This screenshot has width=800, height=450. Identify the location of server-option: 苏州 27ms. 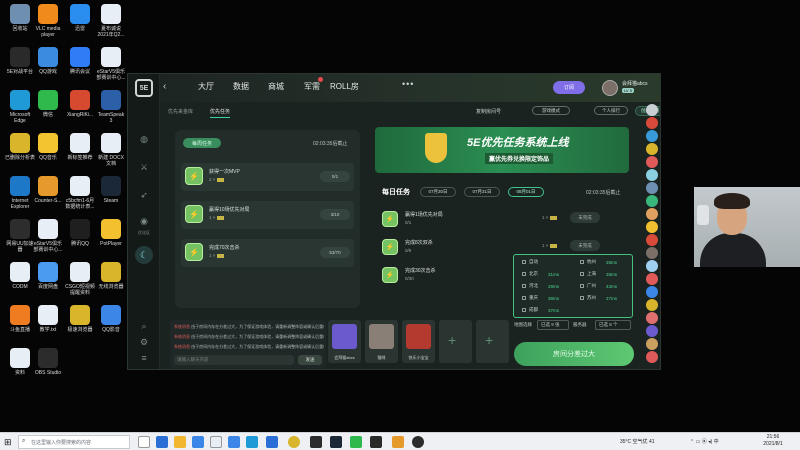
(609, 299).